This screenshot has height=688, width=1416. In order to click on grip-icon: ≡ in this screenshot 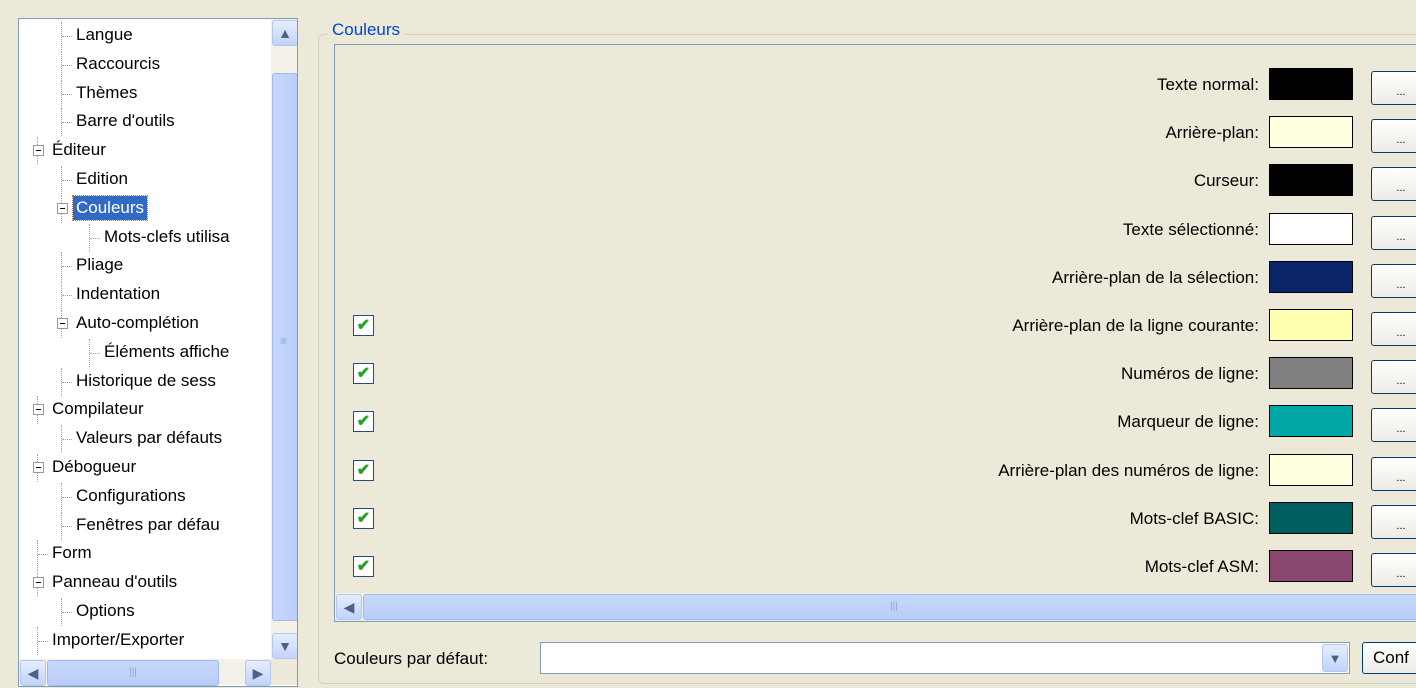, I will do `click(284, 341)`.